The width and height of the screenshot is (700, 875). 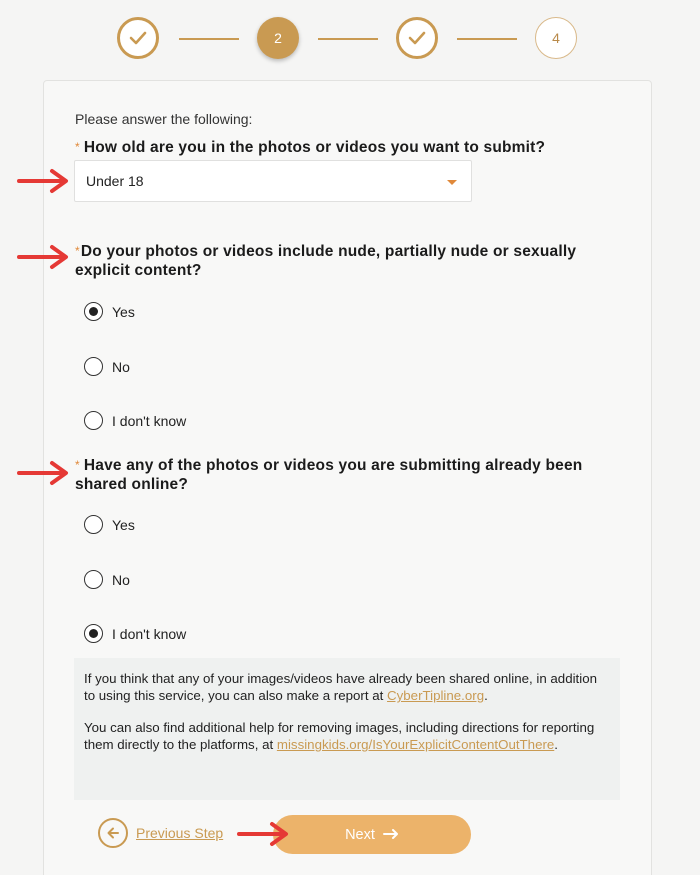 I want to click on radio-shared-no: No, so click(x=107, y=579).